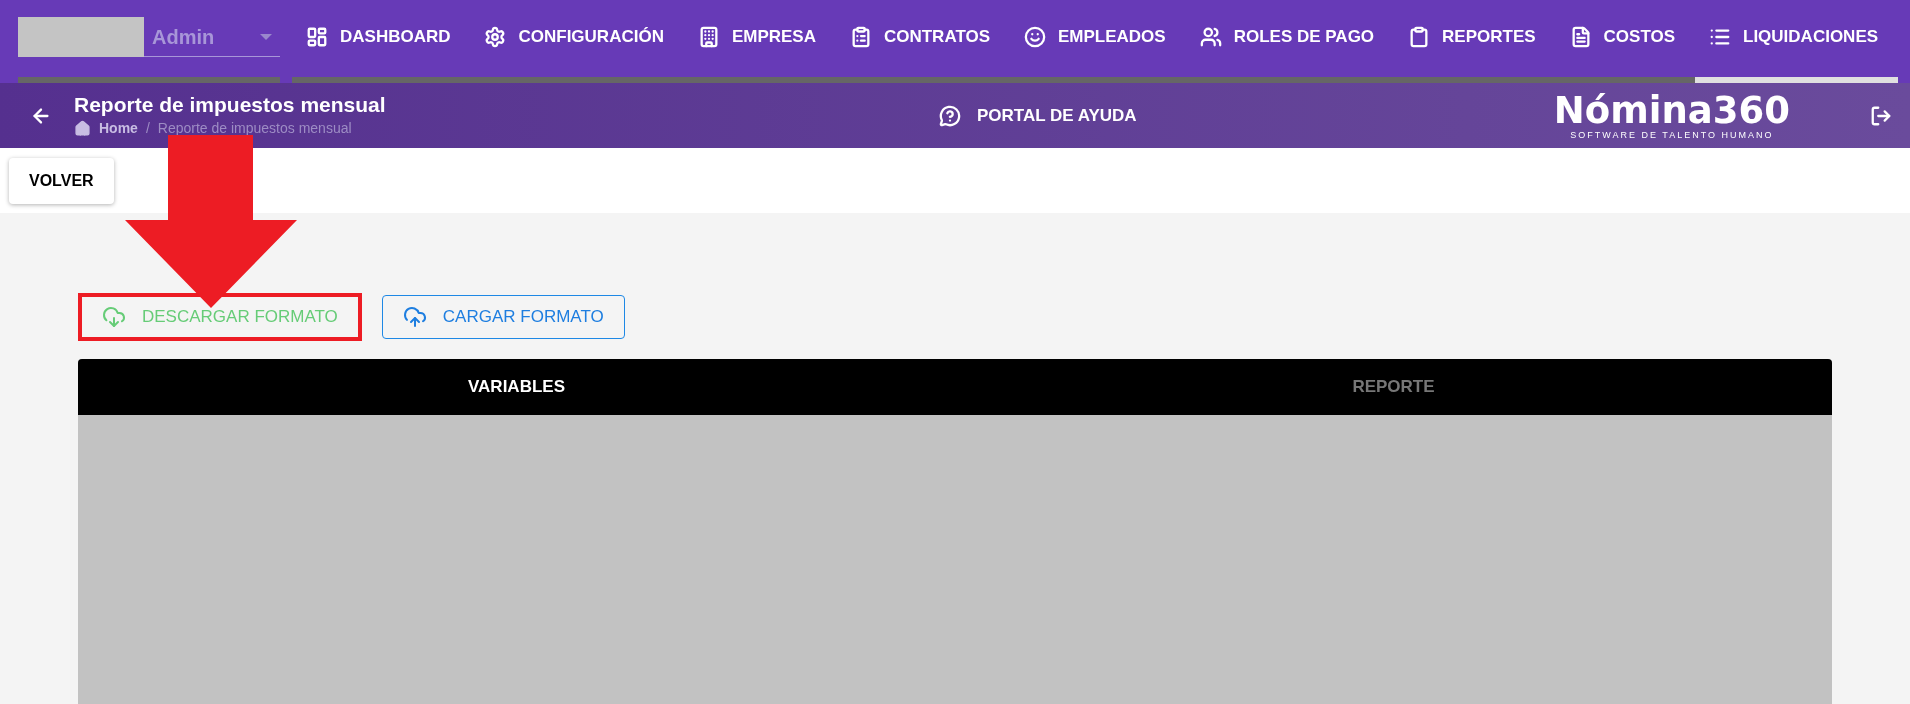 Image resolution: width=1910 pixels, height=704 pixels. What do you see at coordinates (577, 39) in the screenshot?
I see `nav-tab: CONFIGURACIÓN` at bounding box center [577, 39].